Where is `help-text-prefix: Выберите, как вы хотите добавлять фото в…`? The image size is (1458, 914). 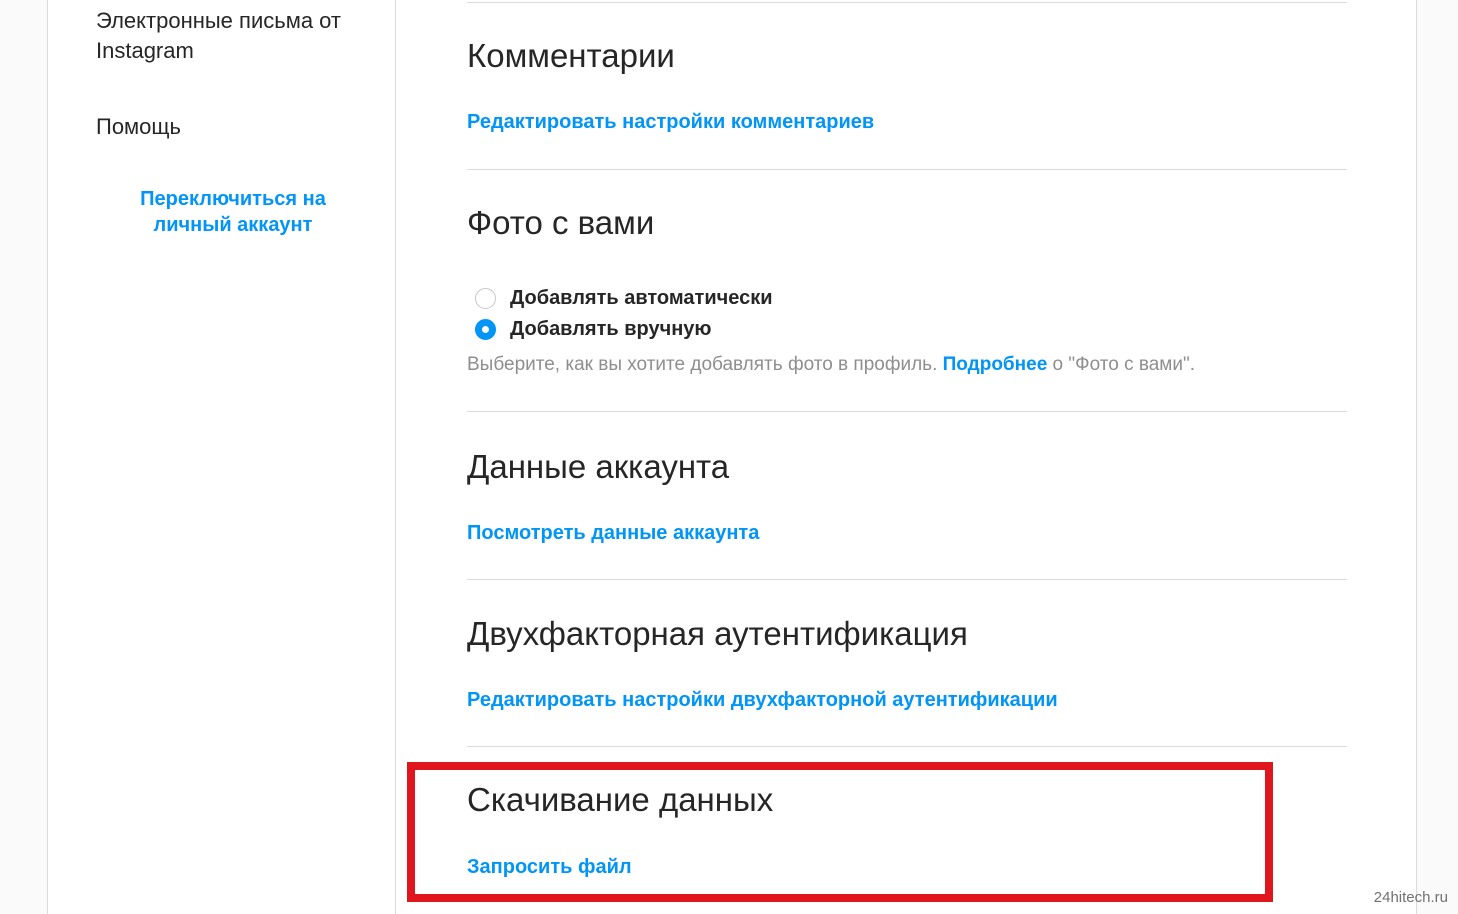 help-text-prefix: Выберите, как вы хотите добавлять фото в… is located at coordinates (705, 364).